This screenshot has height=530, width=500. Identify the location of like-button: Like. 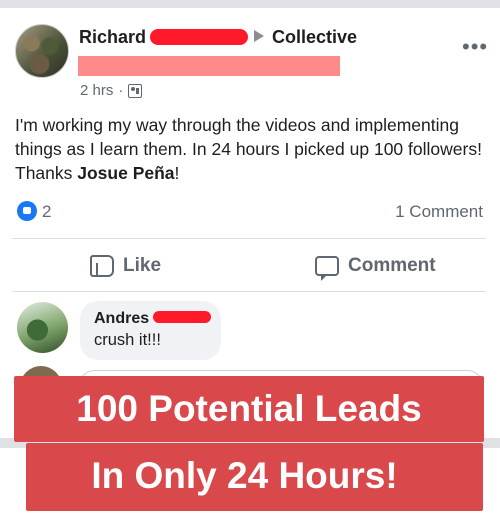
(125, 266).